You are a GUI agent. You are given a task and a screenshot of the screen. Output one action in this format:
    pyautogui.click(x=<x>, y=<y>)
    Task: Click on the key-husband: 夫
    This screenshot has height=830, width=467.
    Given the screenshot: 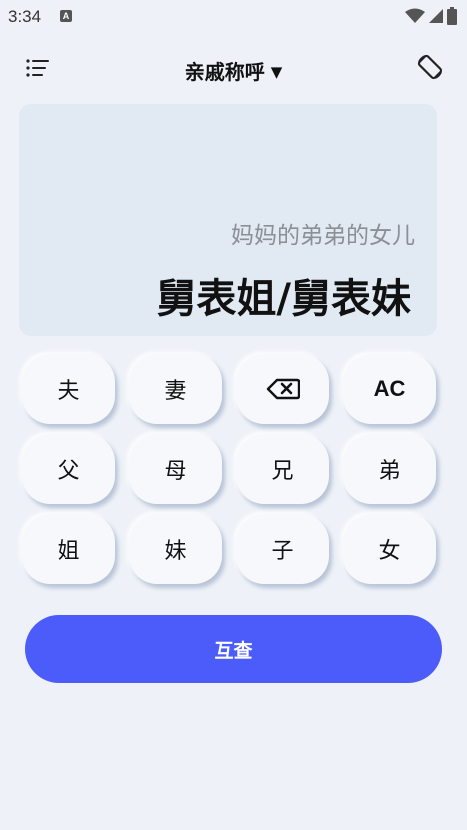 What is the action you would take?
    pyautogui.click(x=68, y=389)
    